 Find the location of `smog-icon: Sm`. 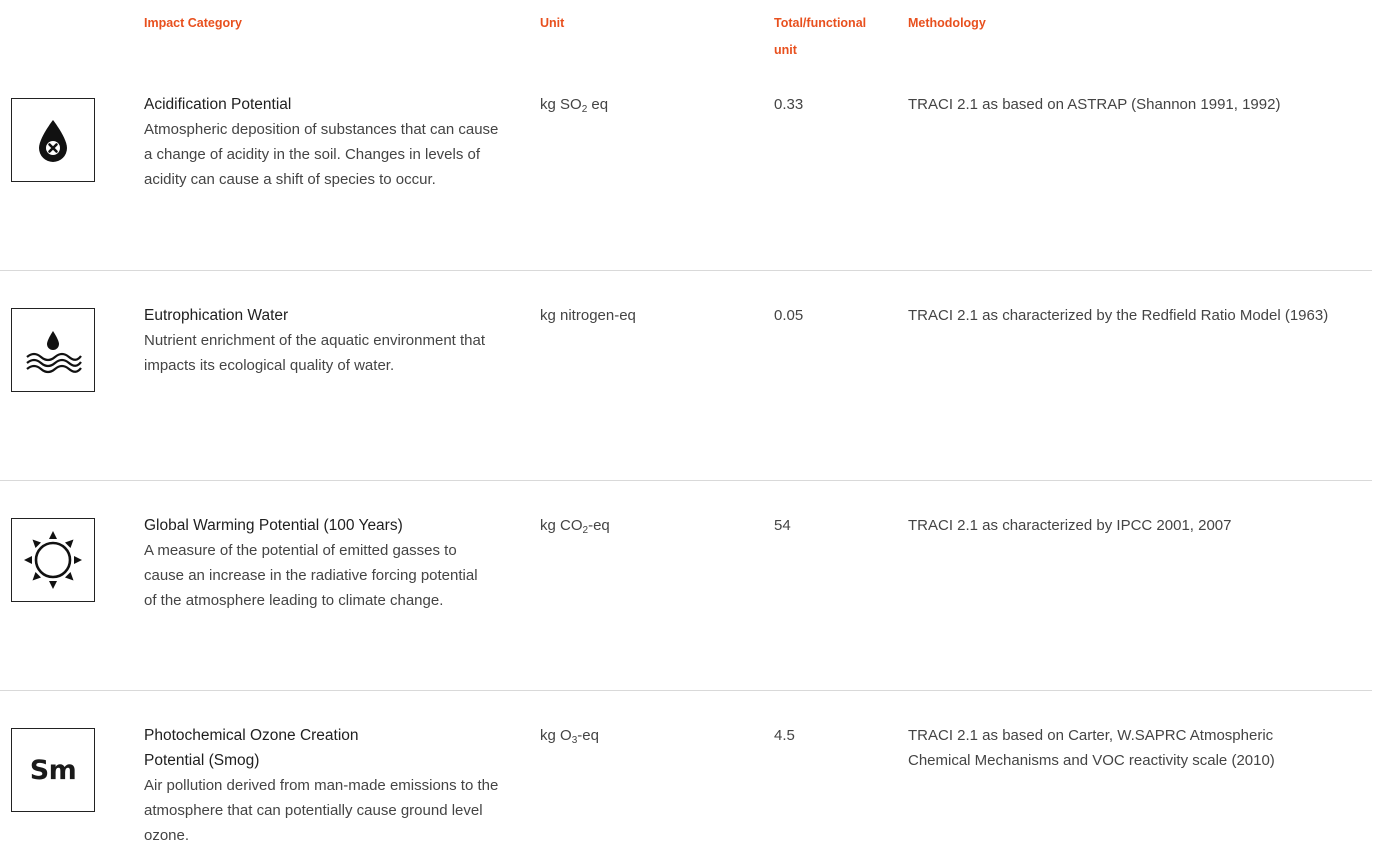

smog-icon: Sm is located at coordinates (53, 770).